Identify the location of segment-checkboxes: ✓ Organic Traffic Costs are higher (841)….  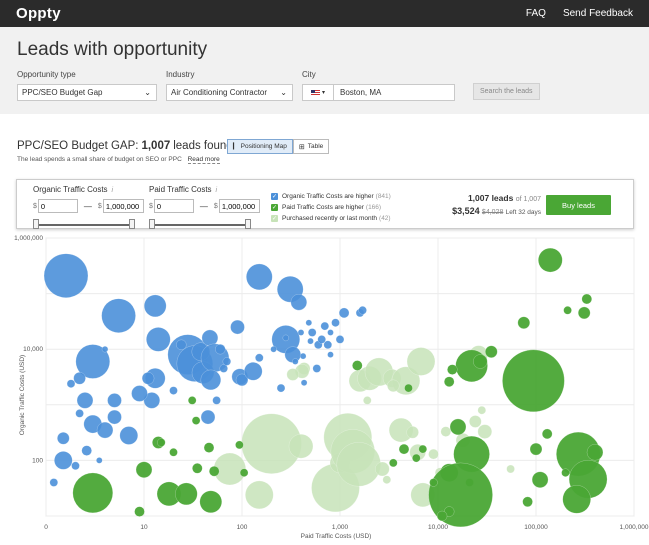
(331, 208).